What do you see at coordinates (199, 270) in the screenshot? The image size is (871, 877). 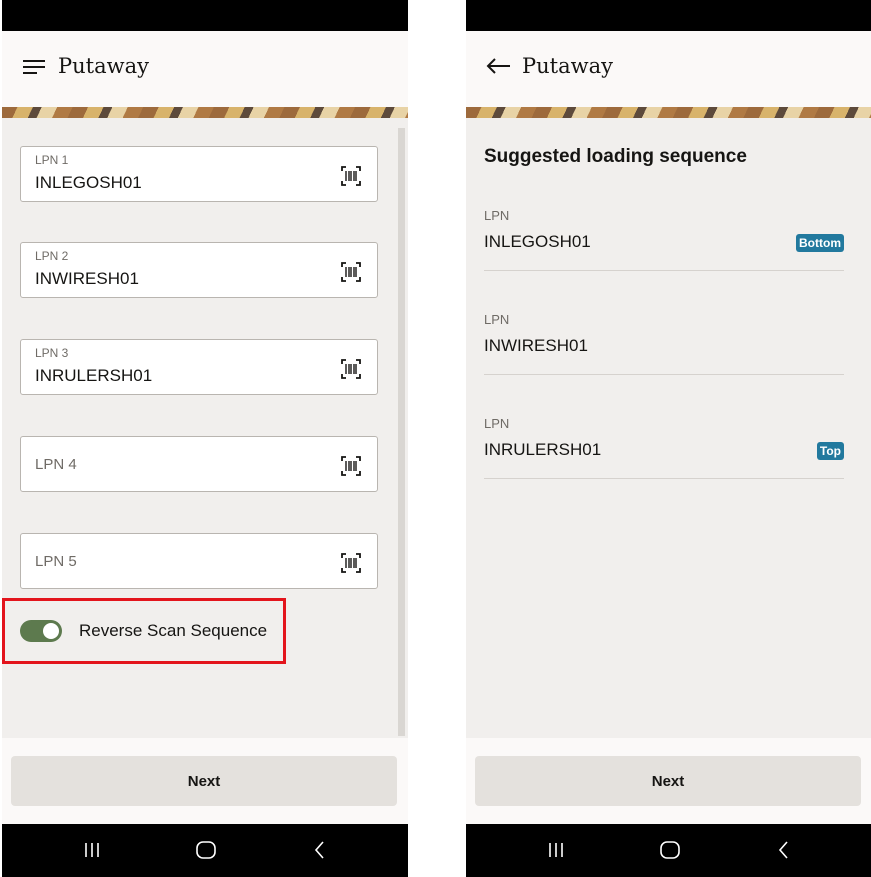 I see `lpn-2-field: LPN 2 INWIRESH01` at bounding box center [199, 270].